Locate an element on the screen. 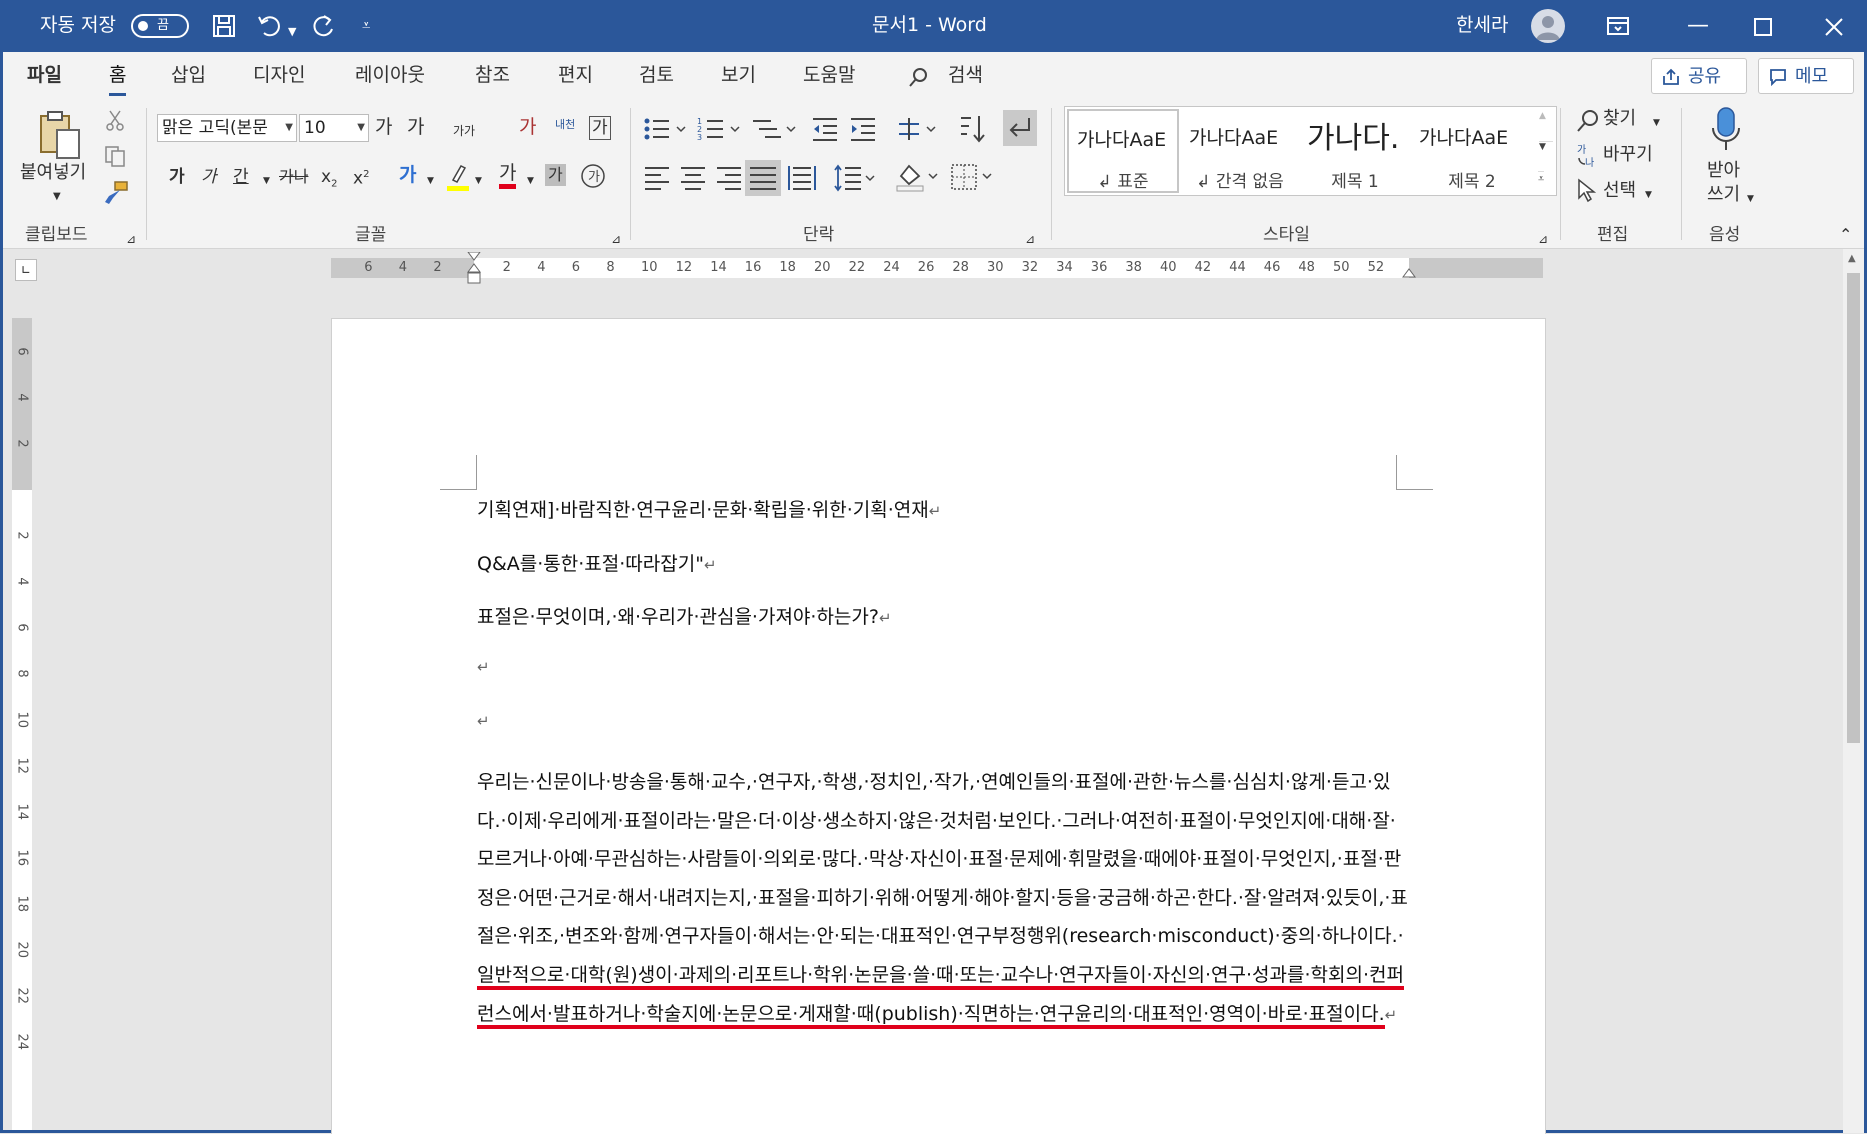  collapse-ribbon-icon: ⌃ is located at coordinates (1845, 235).